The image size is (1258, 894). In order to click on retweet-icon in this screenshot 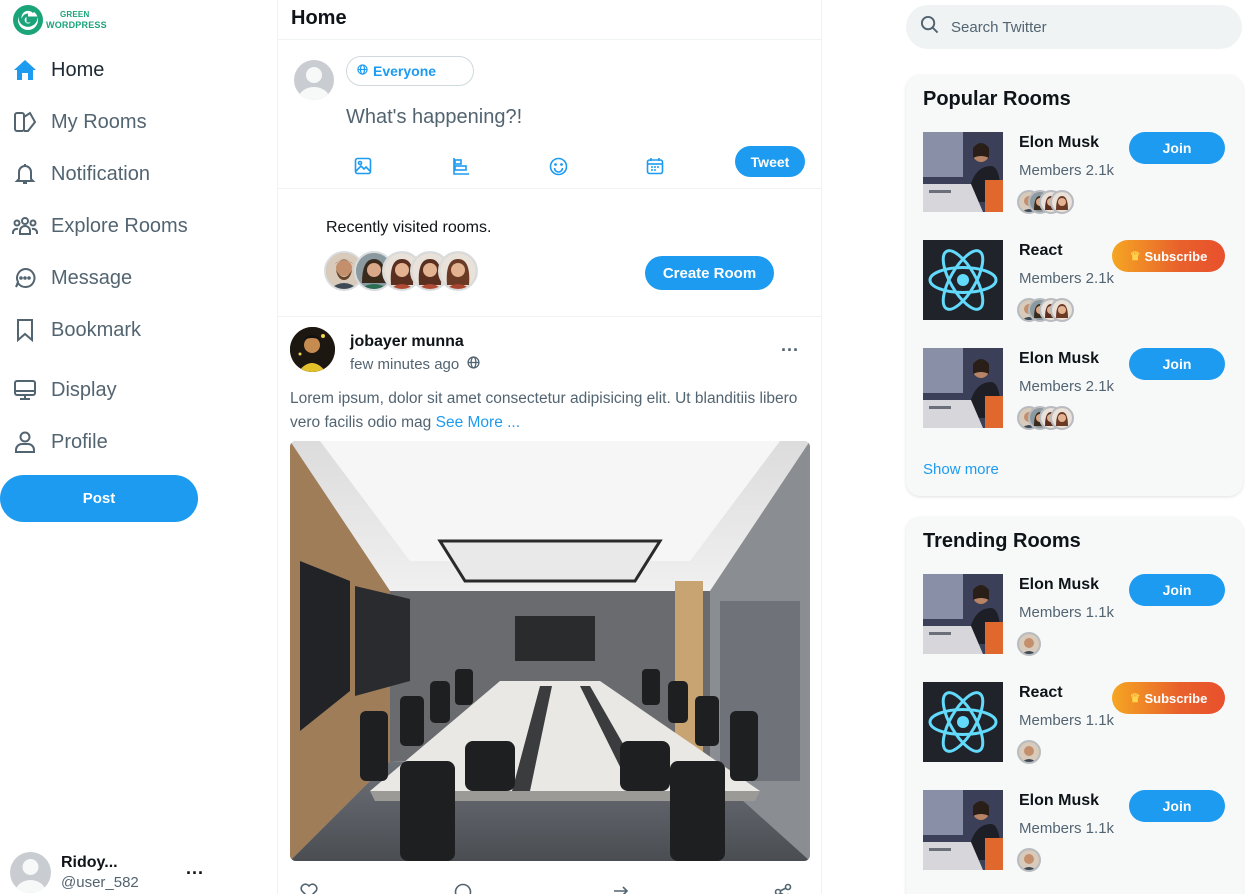, I will do `click(621, 888)`.